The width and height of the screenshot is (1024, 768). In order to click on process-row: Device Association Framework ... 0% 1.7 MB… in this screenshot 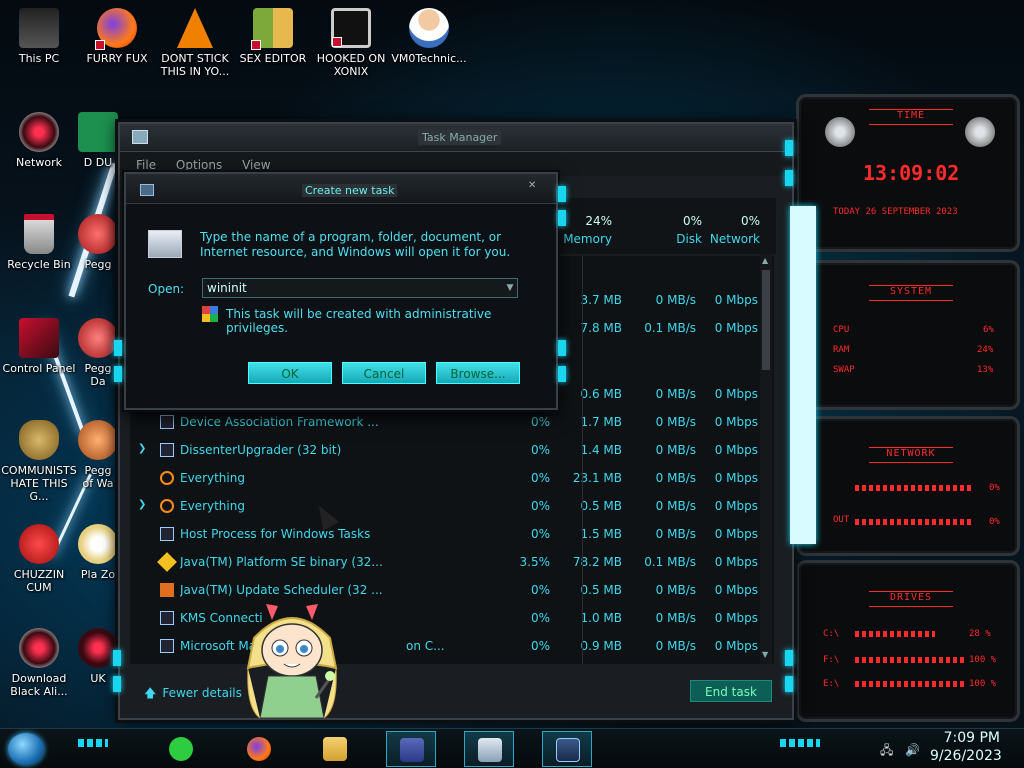, I will do `click(452, 422)`.